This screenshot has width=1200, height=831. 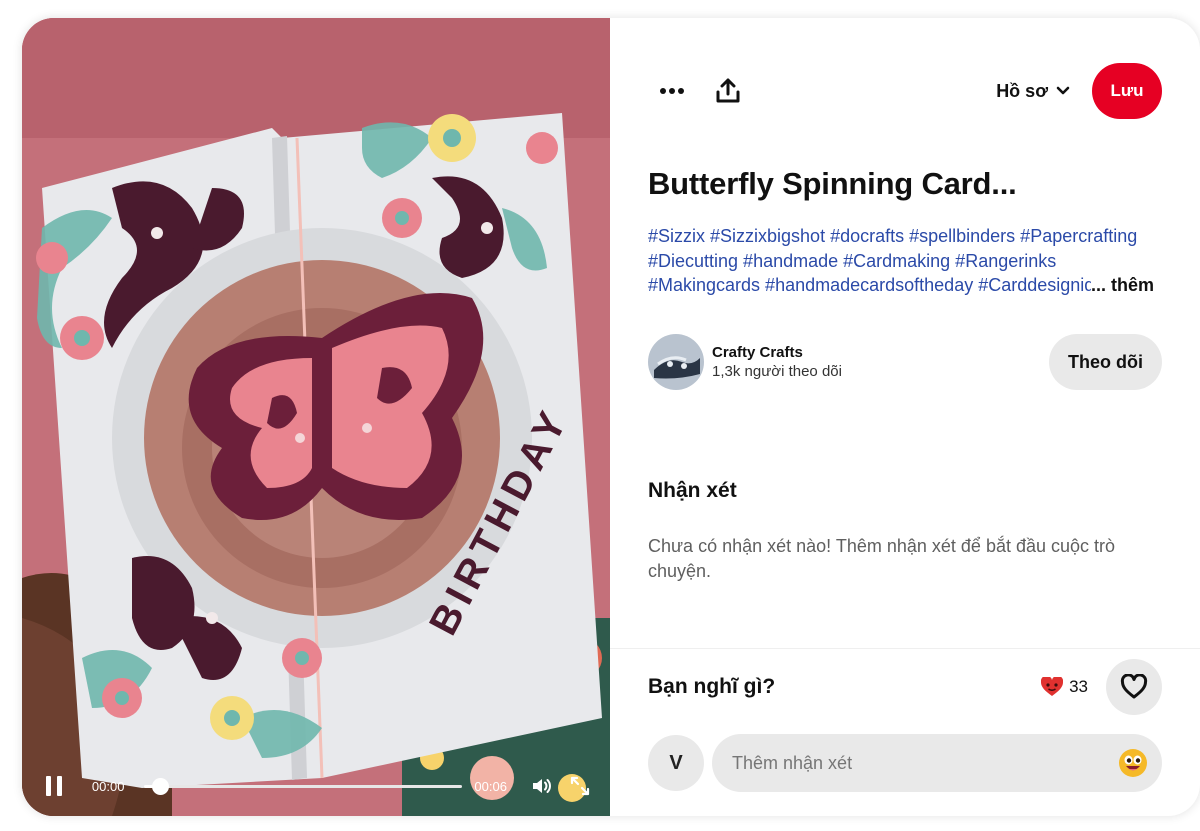 What do you see at coordinates (905, 648) in the screenshot?
I see `divider` at bounding box center [905, 648].